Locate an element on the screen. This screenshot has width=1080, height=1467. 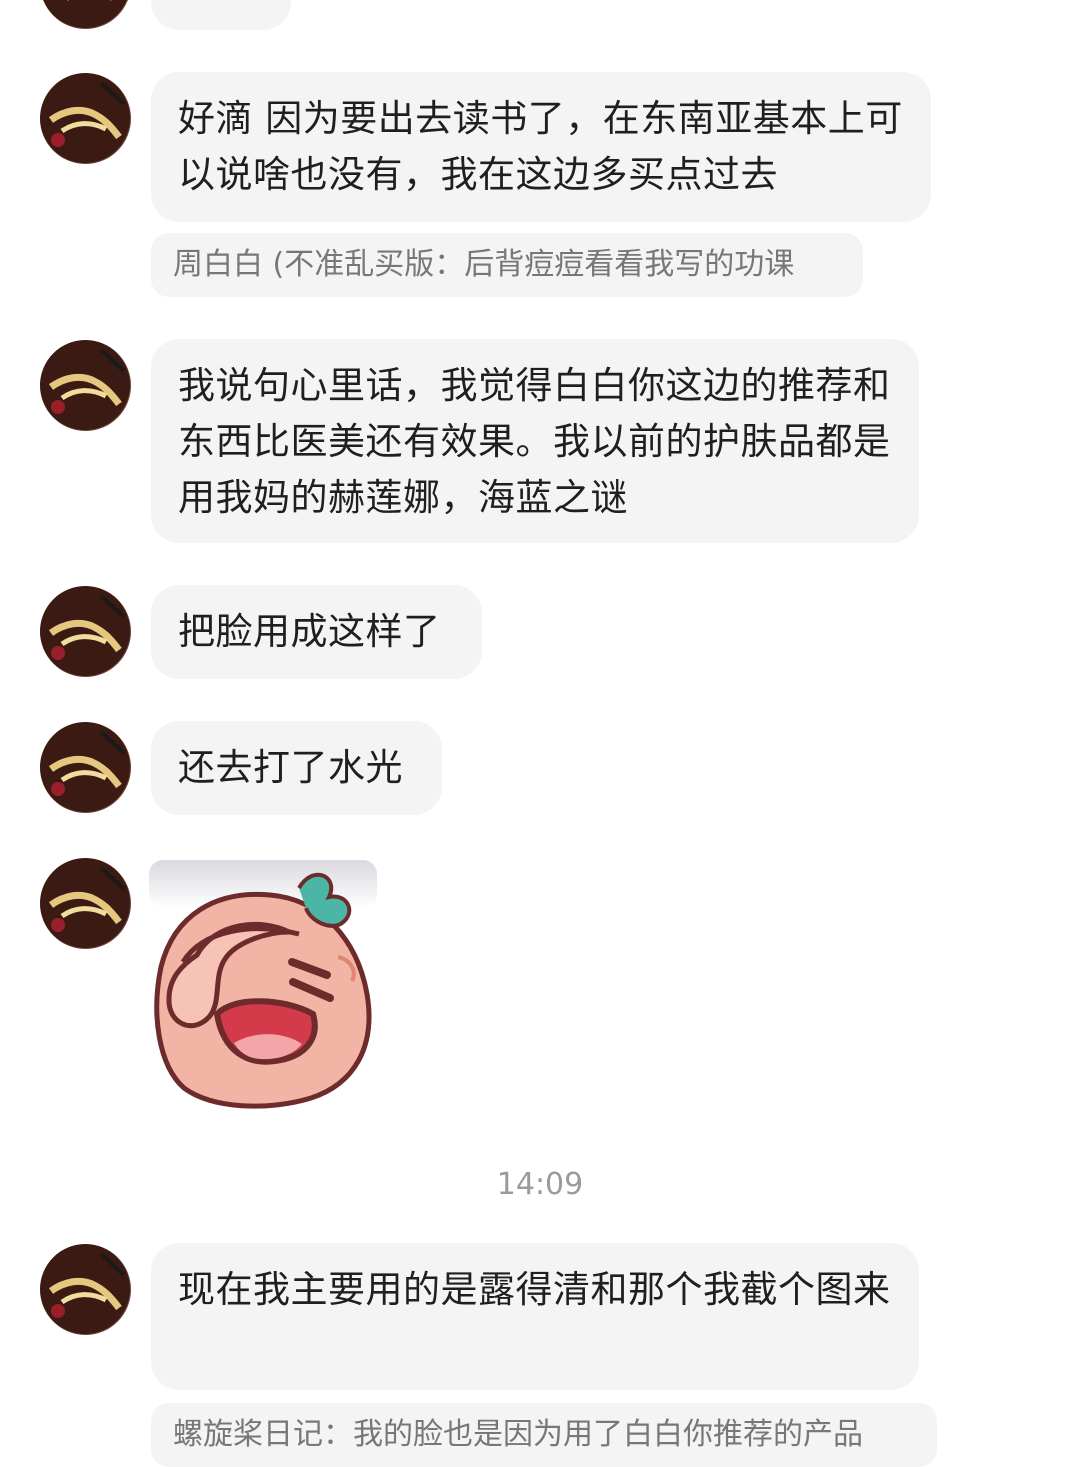
message-bubble: 把脸用成这样了 is located at coordinates (316, 632).